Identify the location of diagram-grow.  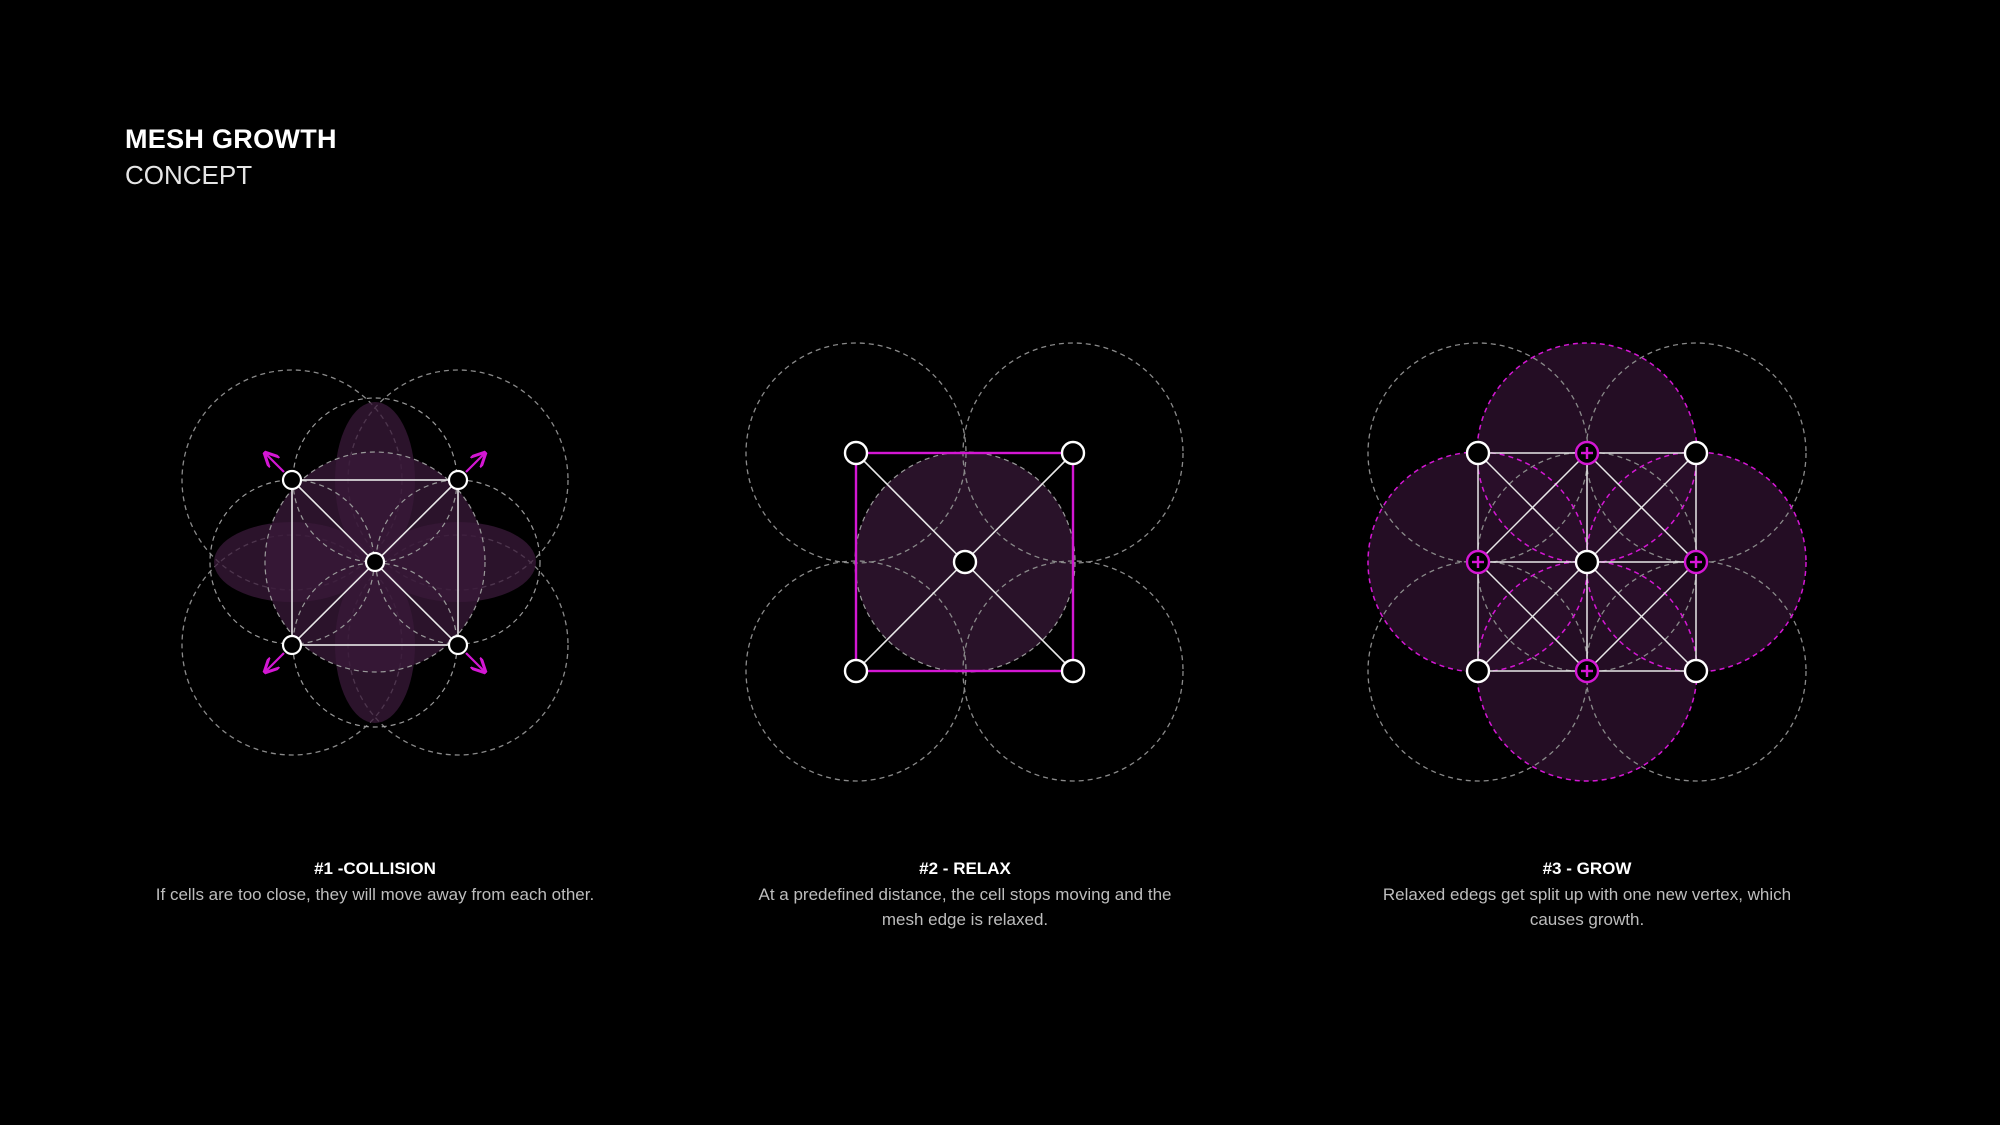
(1587, 562).